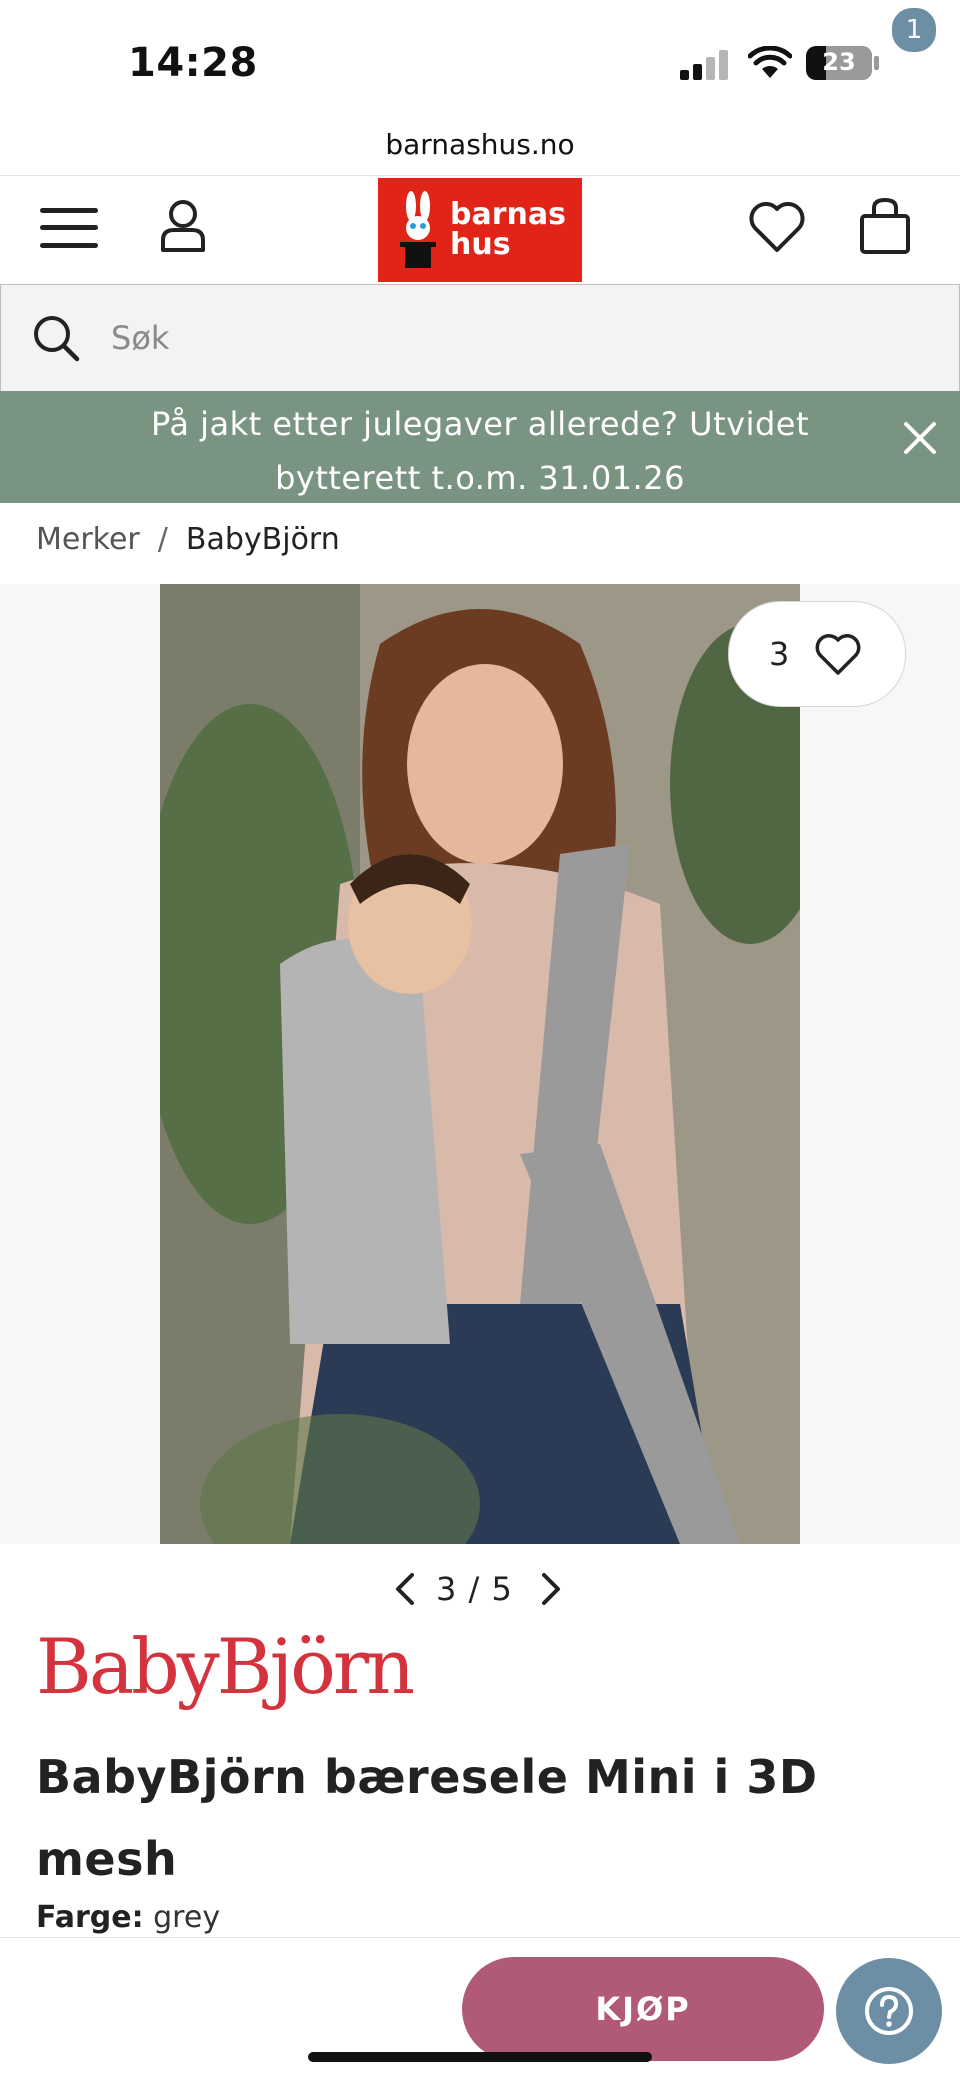 This screenshot has height=2082, width=960. I want to click on buy-button: KJØP, so click(643, 2009).